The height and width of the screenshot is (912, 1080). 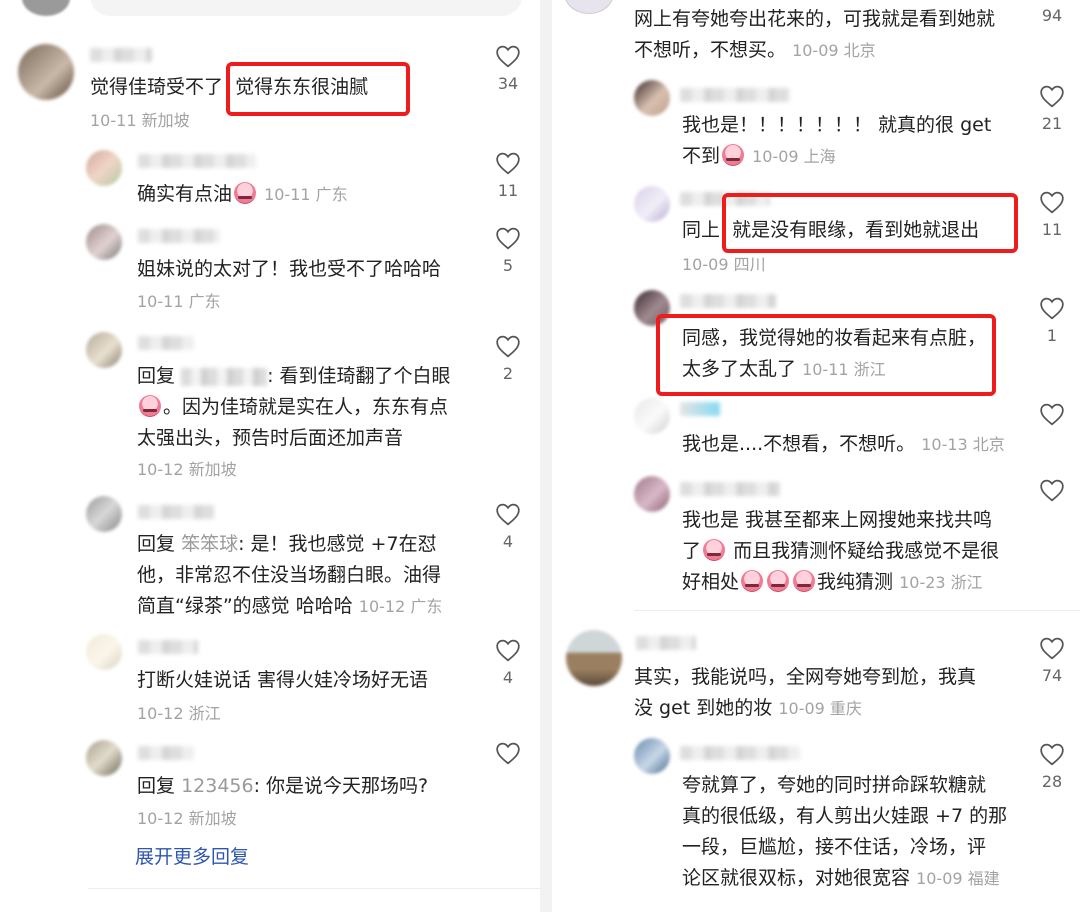 I want to click on like-count: 2, so click(x=508, y=373).